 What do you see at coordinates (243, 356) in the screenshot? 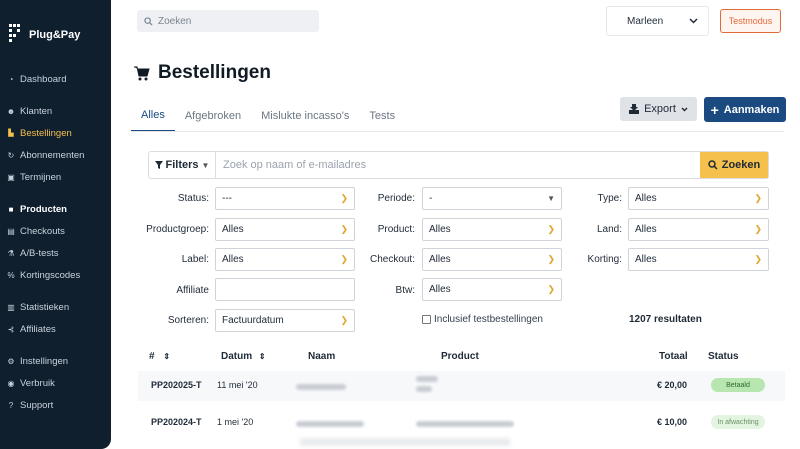
I see `col-date-header: Datum ⇕` at bounding box center [243, 356].